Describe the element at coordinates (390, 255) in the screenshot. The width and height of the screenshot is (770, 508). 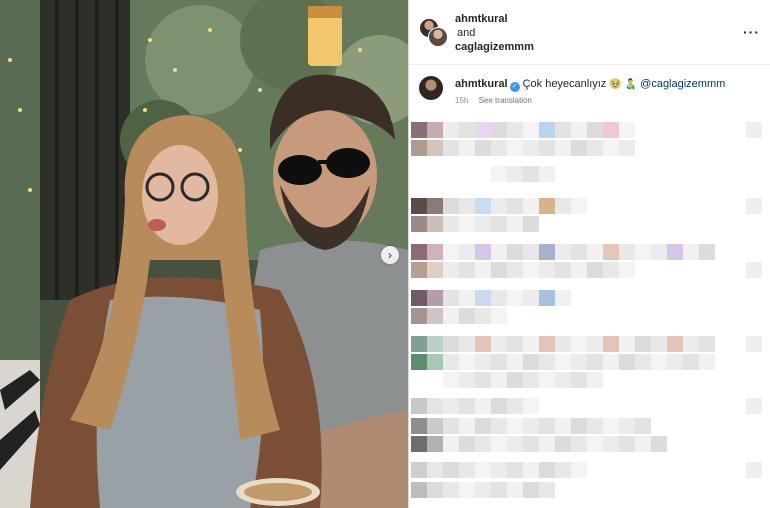
I see `carousel-next-icon: ›` at that location.